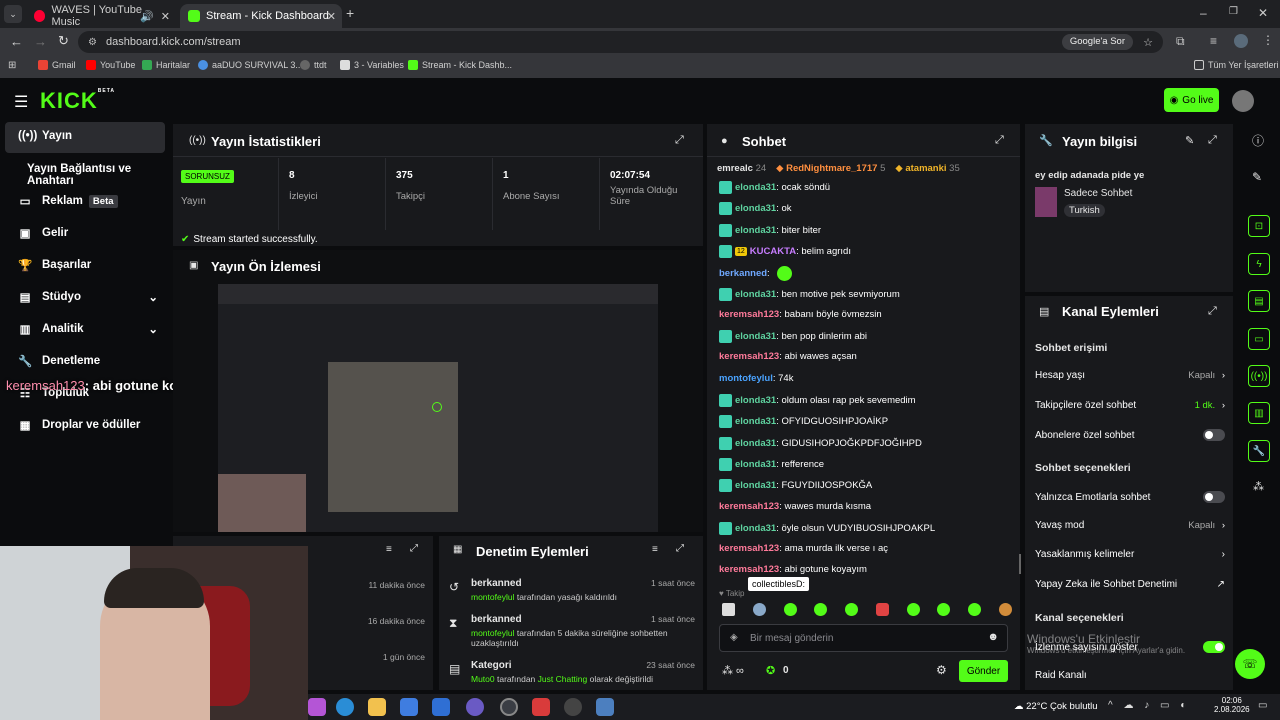 Image resolution: width=1280 pixels, height=720 pixels. Describe the element at coordinates (372, 65) in the screenshot. I see `bookmark-variables: 3 - Variables` at that location.